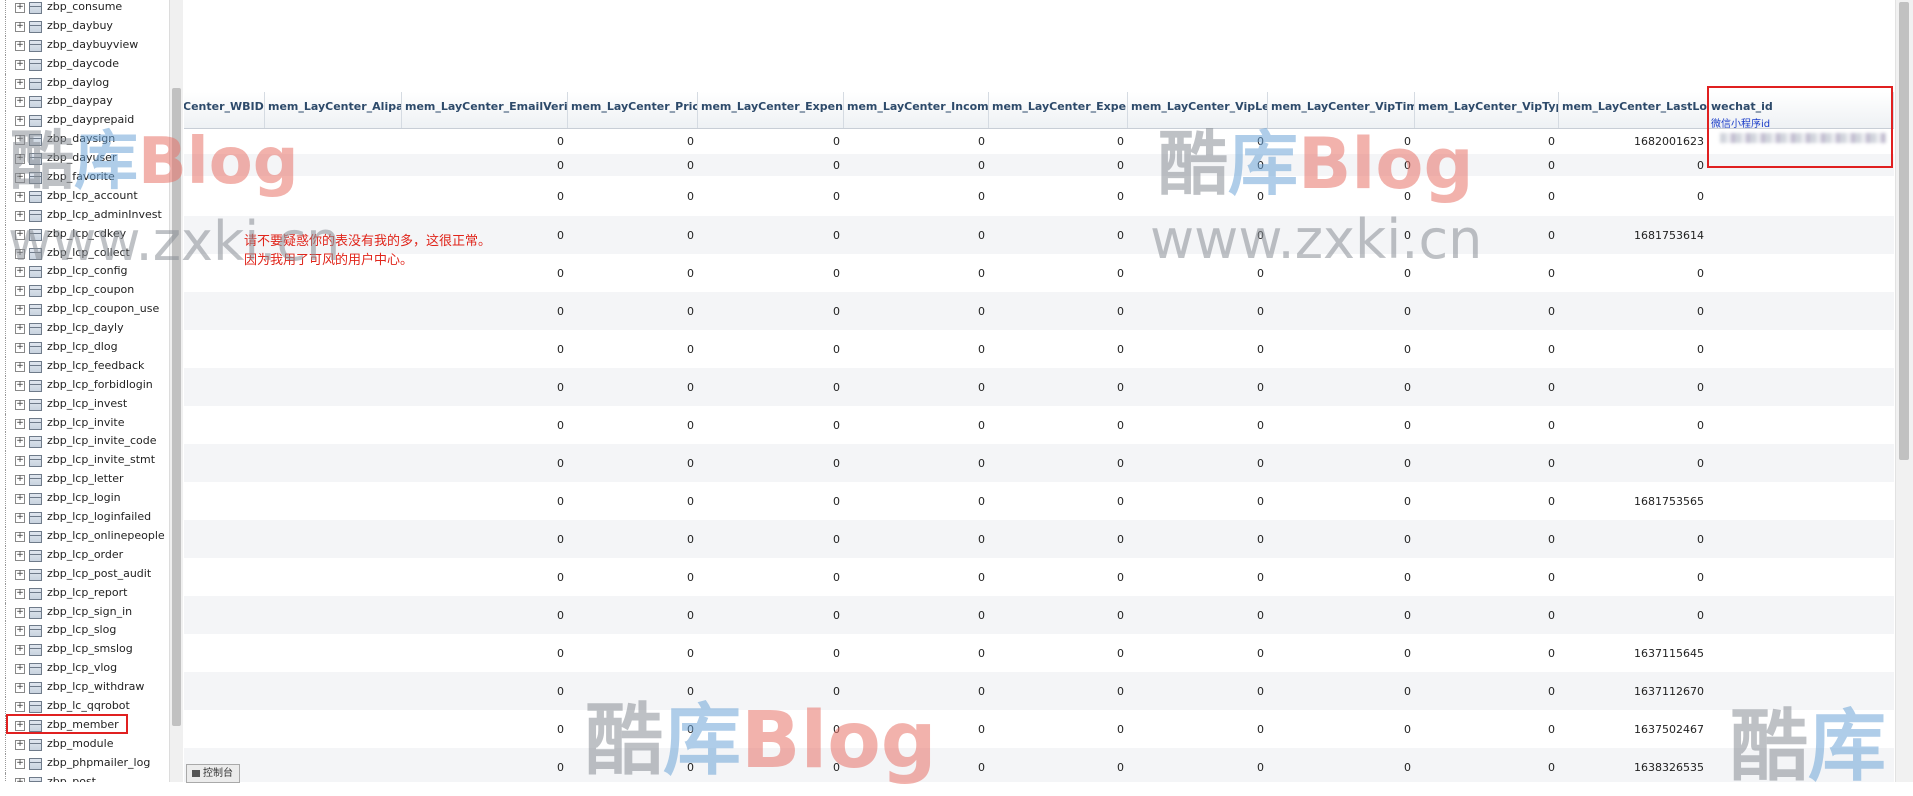 The width and height of the screenshot is (1913, 796). Describe the element at coordinates (771, 110) in the screenshot. I see `column-header-mem_LayCenter_Expend: mem_LayCenter_Expend` at that location.